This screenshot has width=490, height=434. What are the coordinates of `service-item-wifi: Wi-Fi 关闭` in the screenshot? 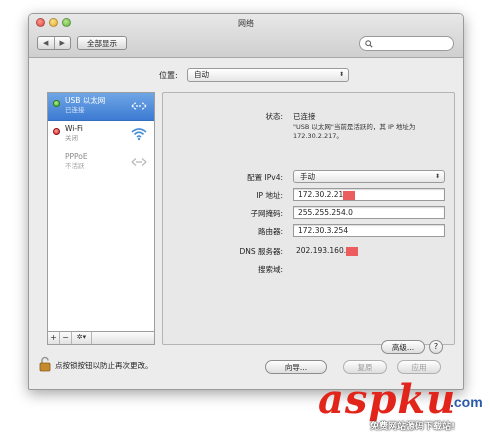 It's located at (101, 135).